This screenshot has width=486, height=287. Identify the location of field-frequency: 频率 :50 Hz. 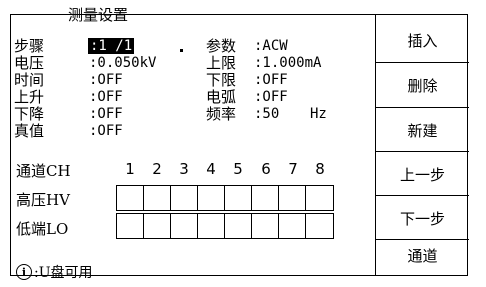
(268, 114).